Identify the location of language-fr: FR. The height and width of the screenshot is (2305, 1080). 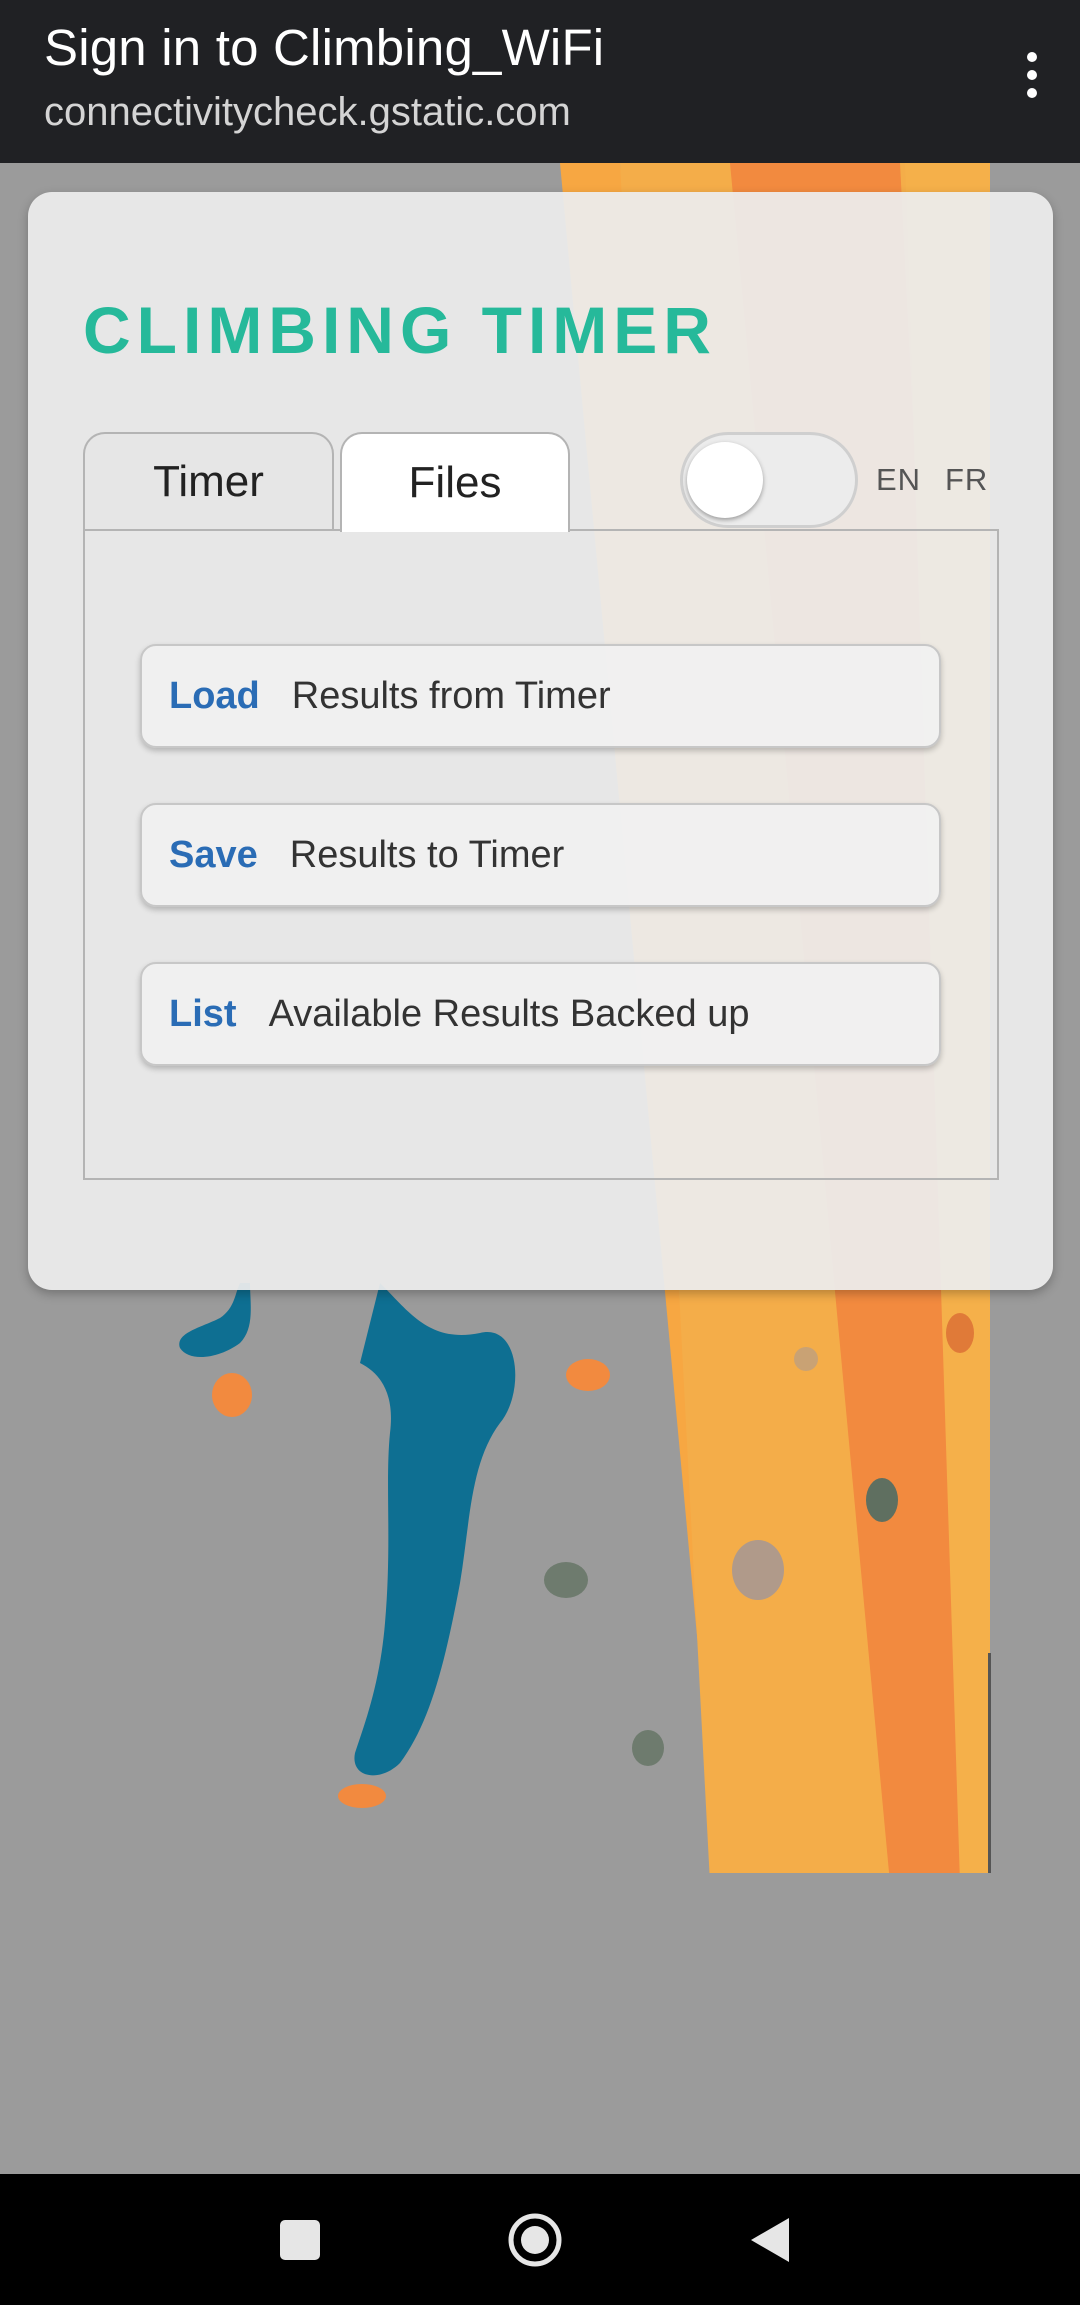
(966, 480).